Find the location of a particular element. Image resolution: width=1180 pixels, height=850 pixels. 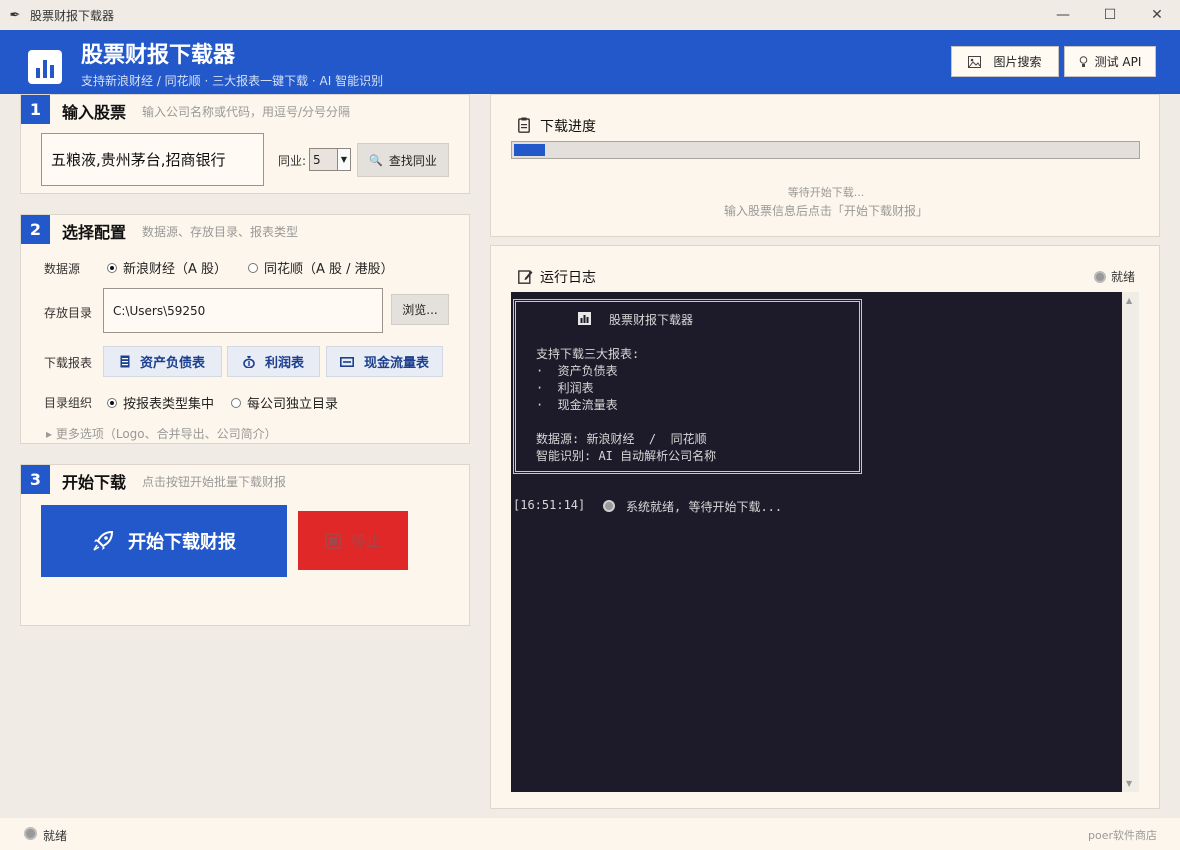

more-options-toggle: ▸ 更多选项（Logo、合并导出、公司简介） is located at coordinates (161, 433).